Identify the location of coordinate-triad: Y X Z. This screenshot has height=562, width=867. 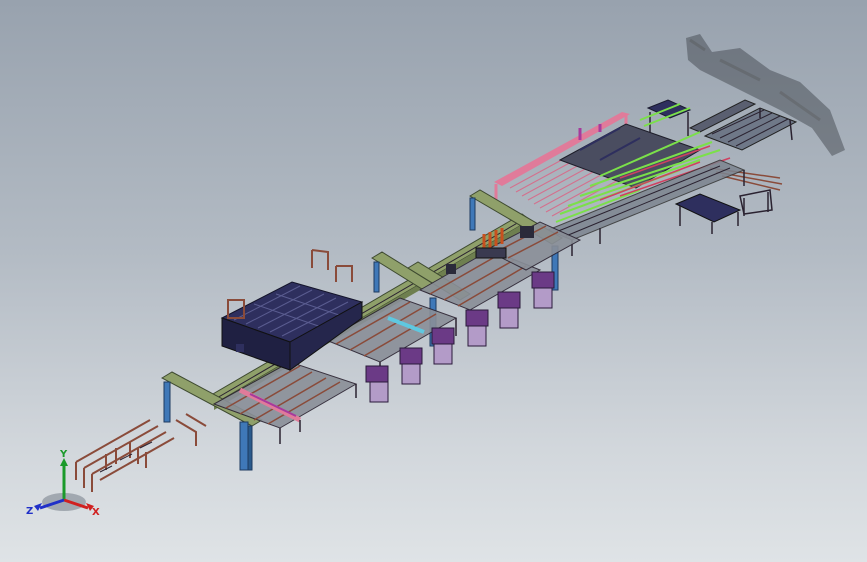
(63, 483).